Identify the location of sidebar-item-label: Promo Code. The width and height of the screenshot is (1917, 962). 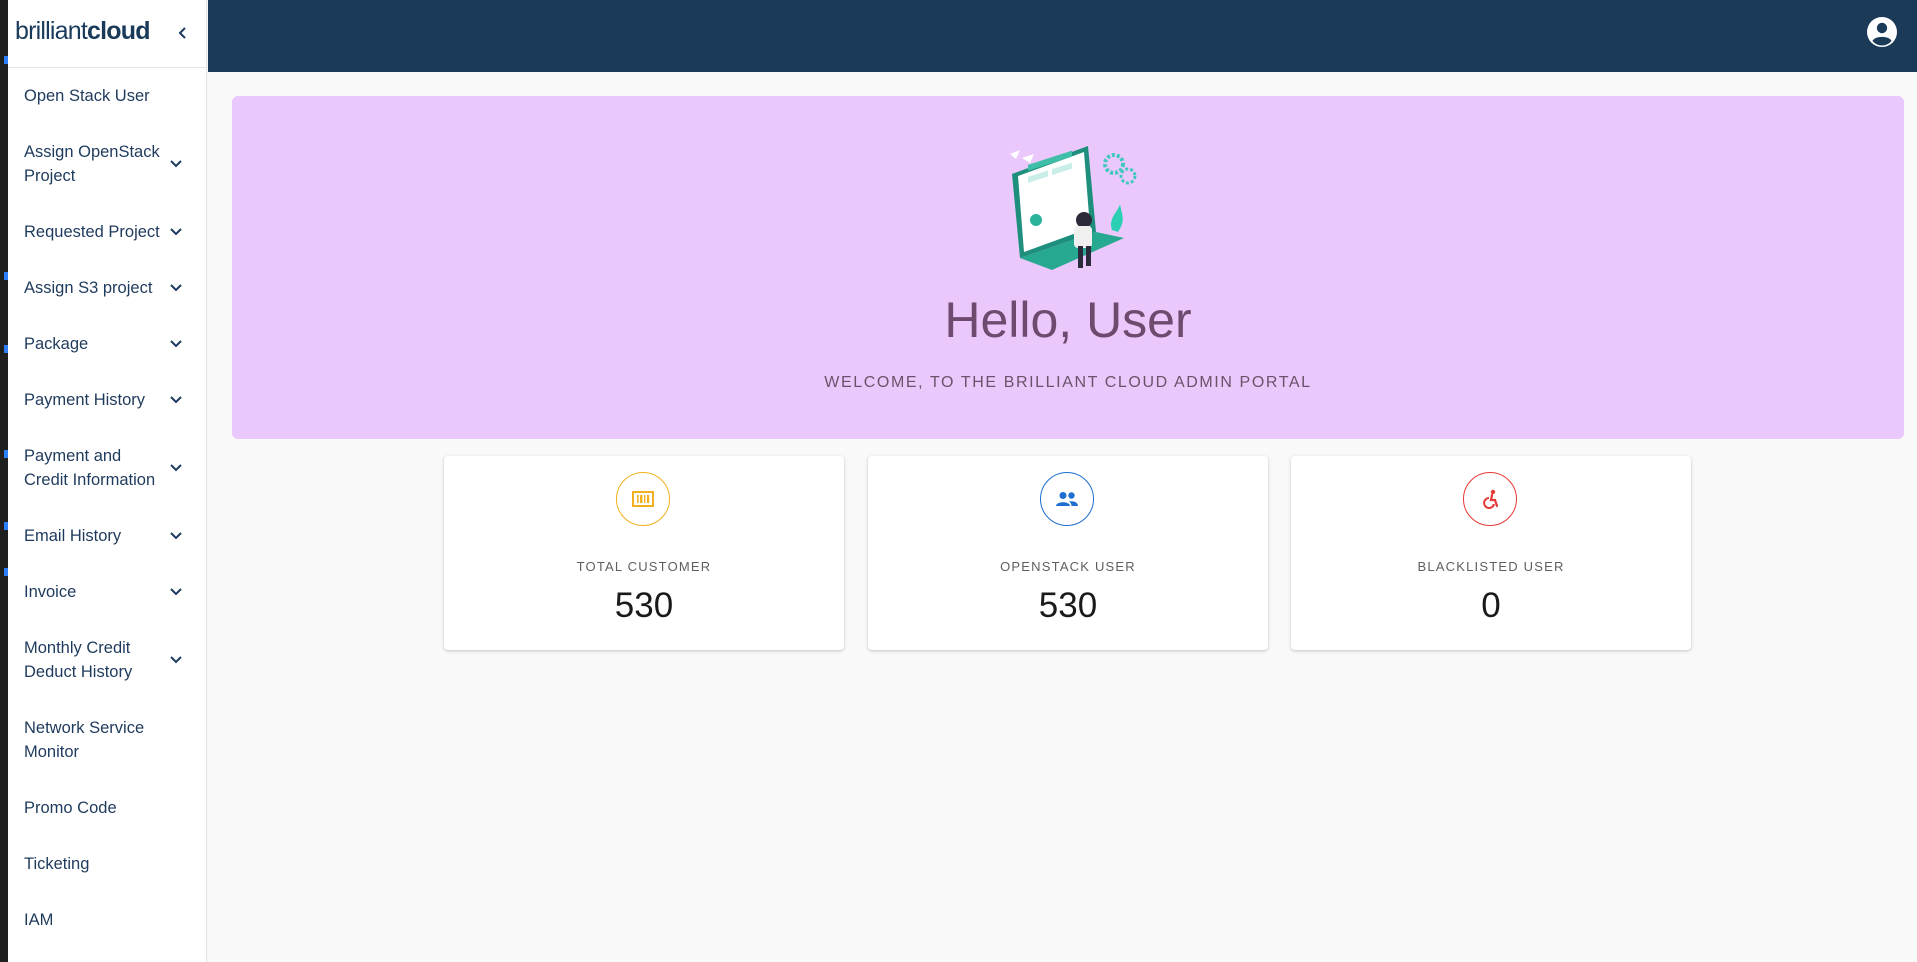
(70, 808).